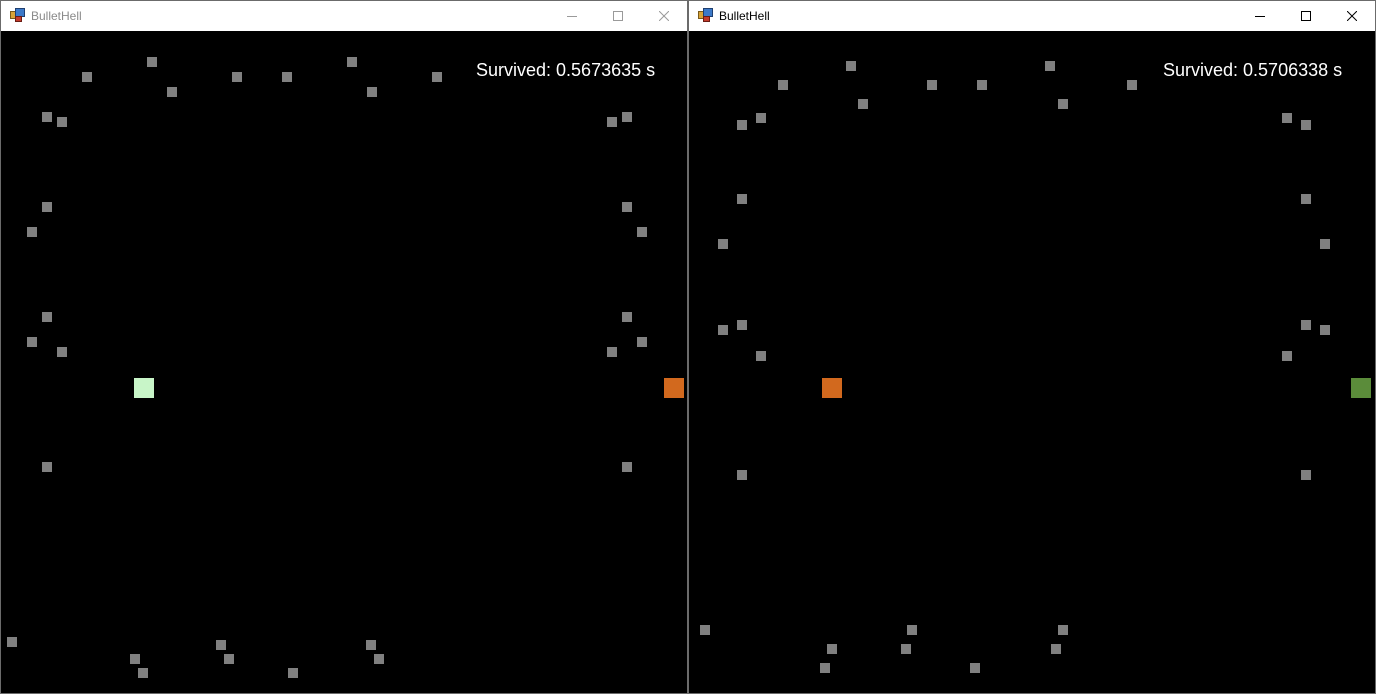 The image size is (1376, 694). What do you see at coordinates (566, 70) in the screenshot?
I see `survived-timer: Survived: 0.5673635 s` at bounding box center [566, 70].